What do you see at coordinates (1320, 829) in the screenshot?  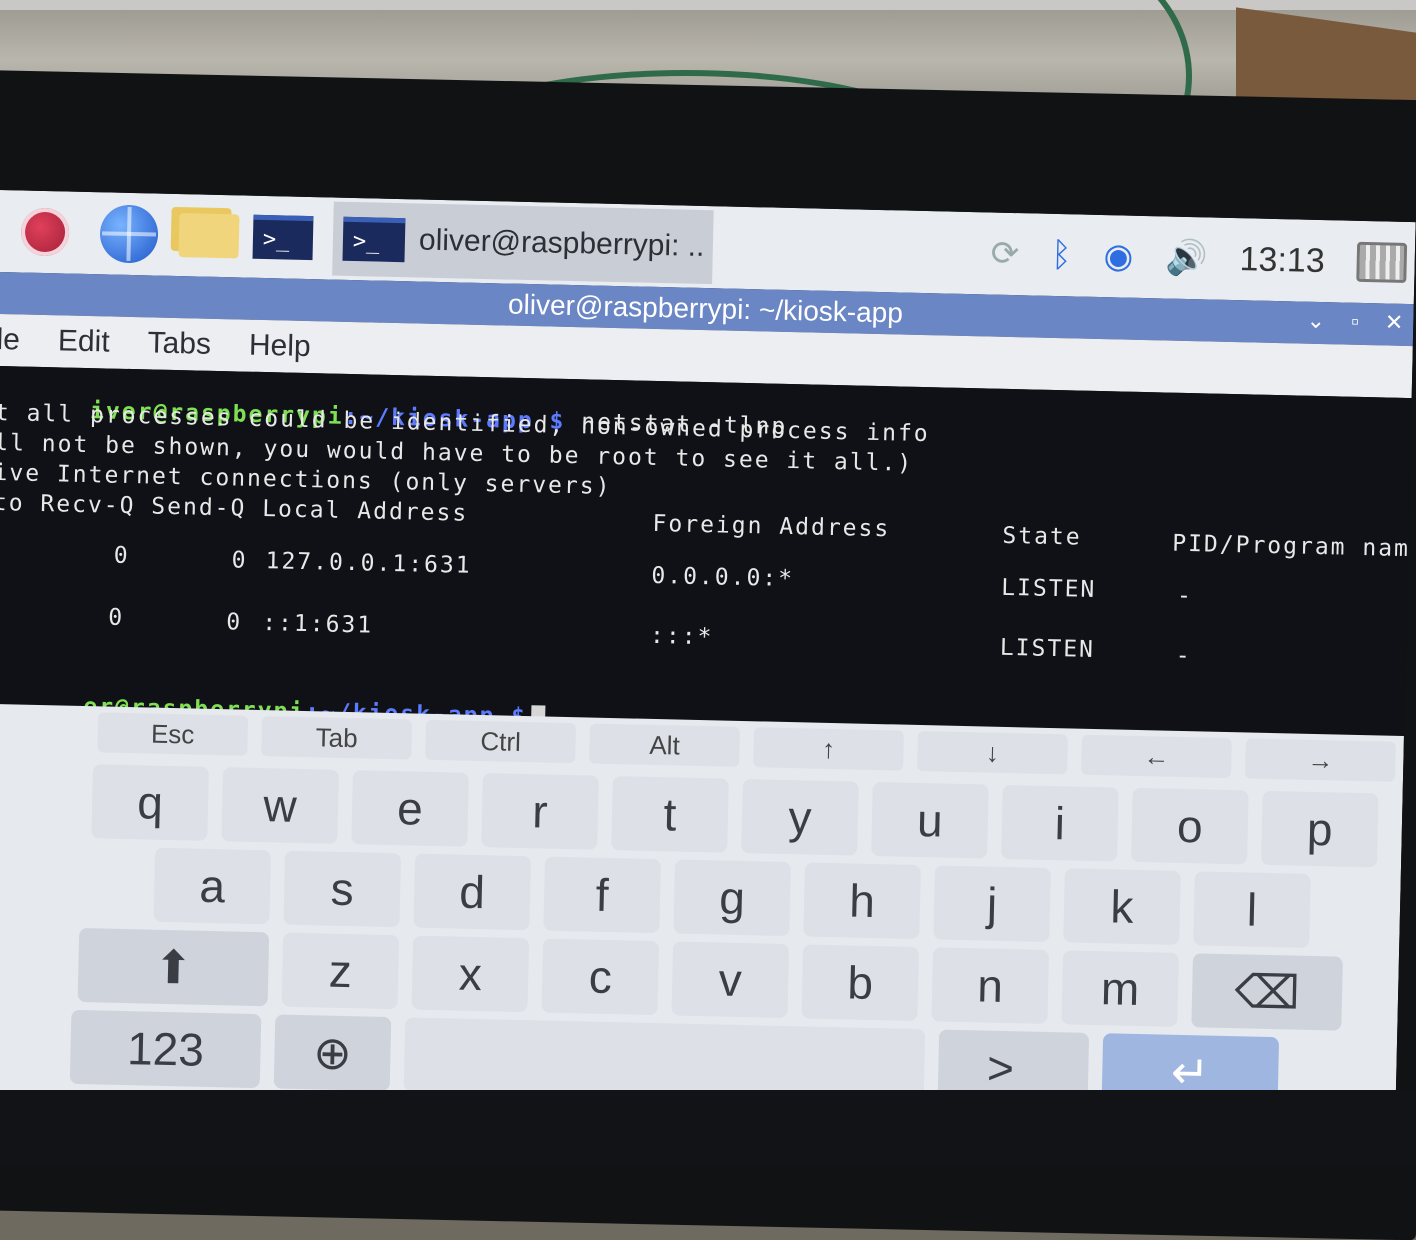 I see `key-p: p` at bounding box center [1320, 829].